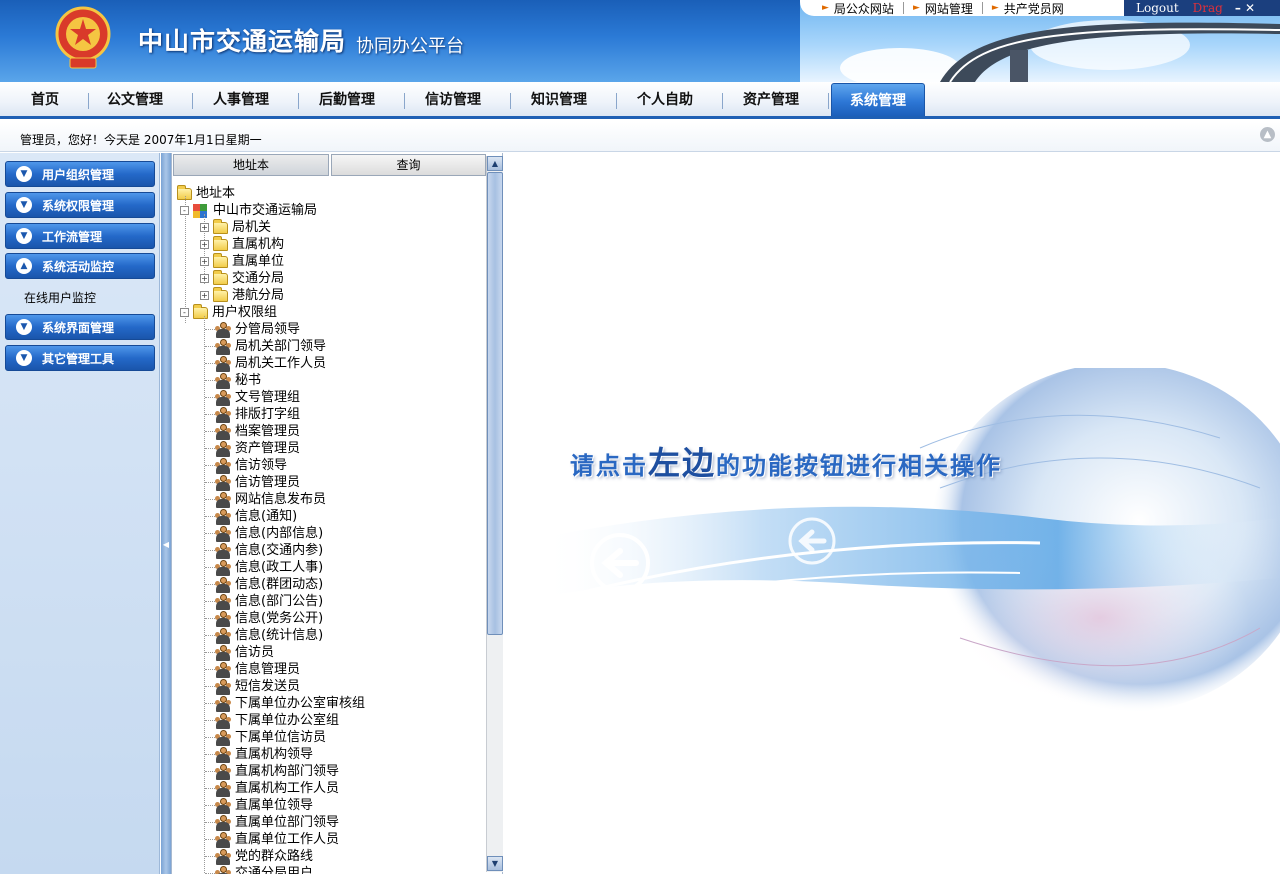 This screenshot has width=1280, height=874. I want to click on nav-assets: 资产管理, so click(771, 99).